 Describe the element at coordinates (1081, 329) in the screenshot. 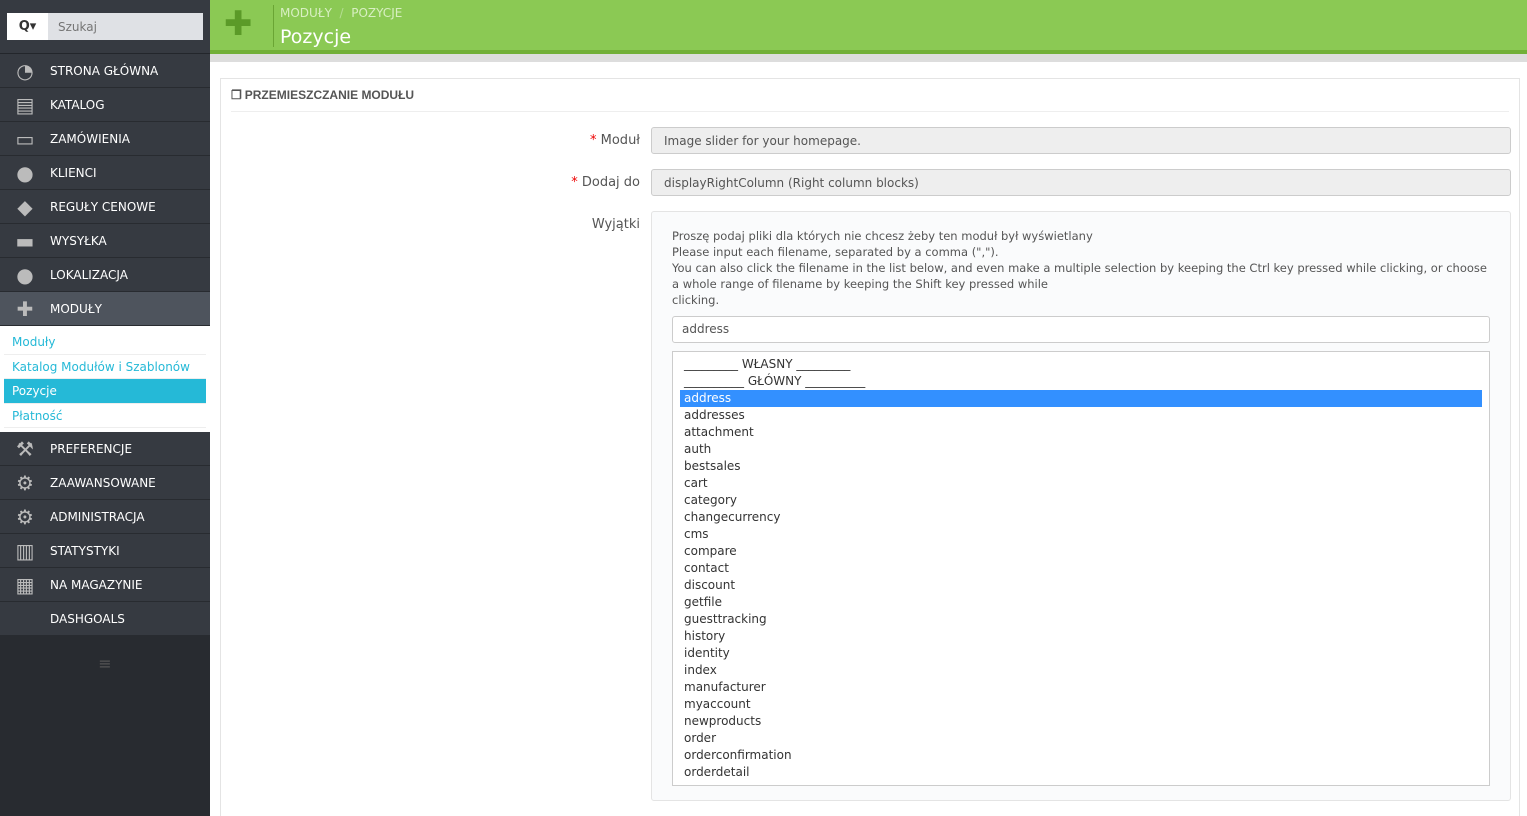

I see `exceptions-input: address` at that location.